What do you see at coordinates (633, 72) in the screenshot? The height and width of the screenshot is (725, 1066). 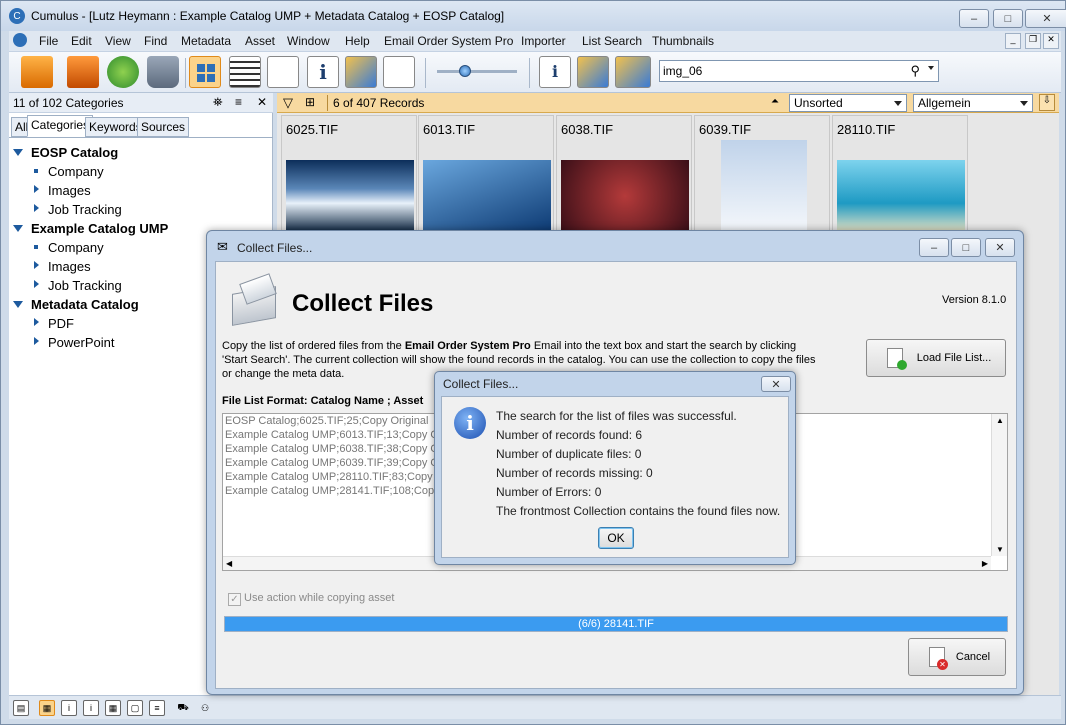 I see `slideshow-icon` at bounding box center [633, 72].